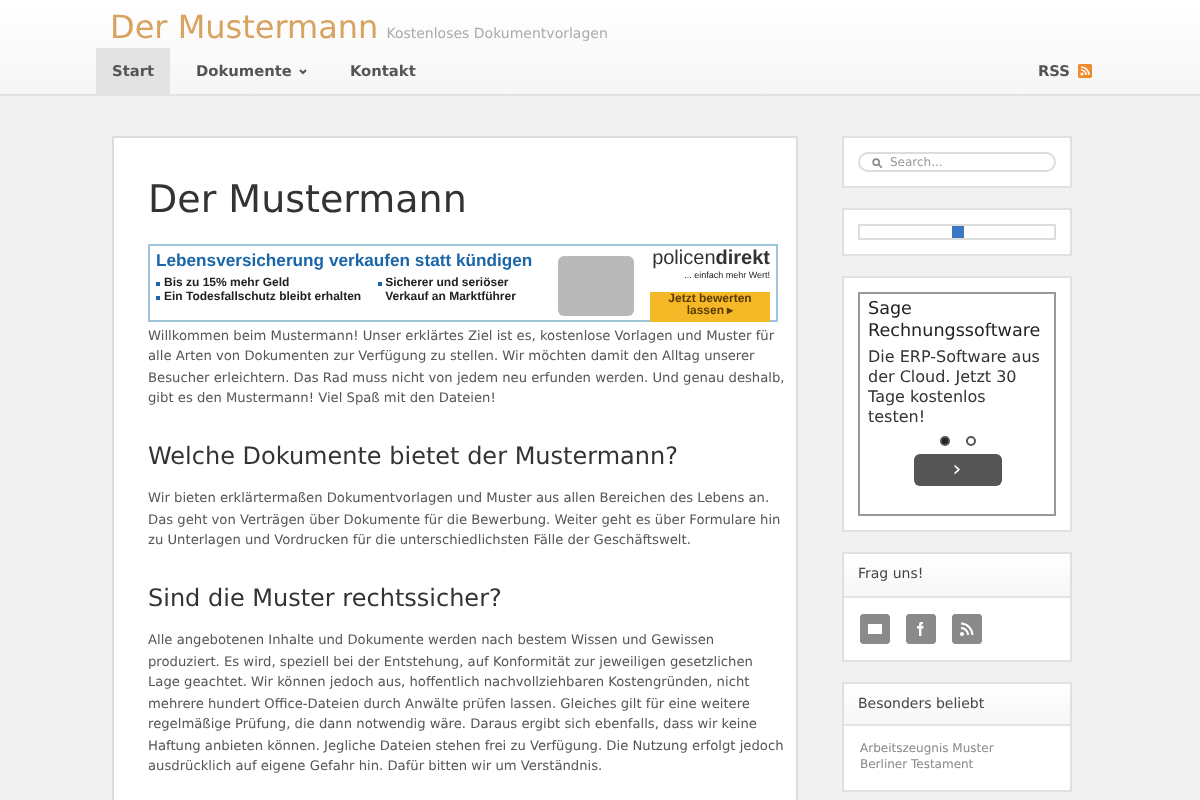 The height and width of the screenshot is (800, 1200). I want to click on search-icon, so click(877, 162).